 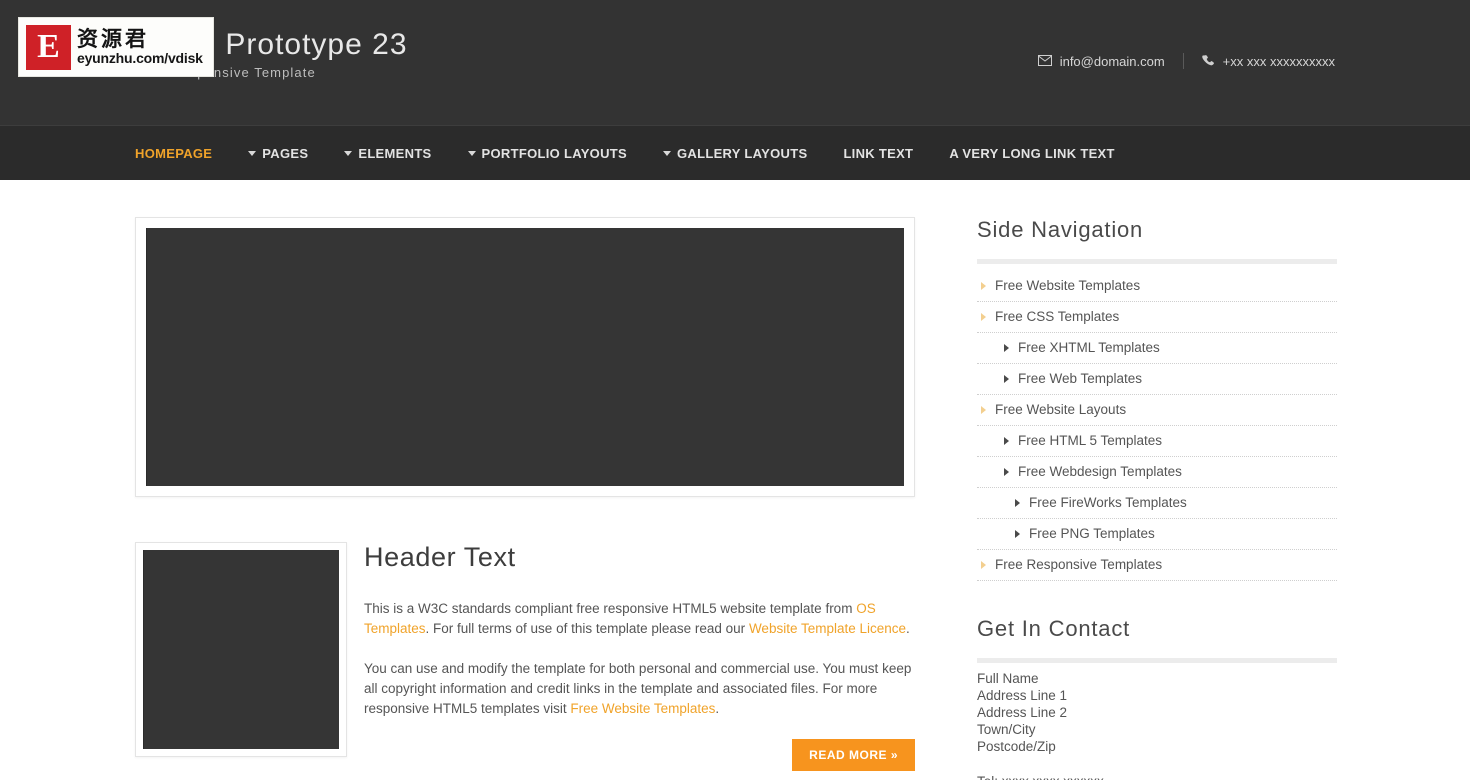 What do you see at coordinates (1157, 261) in the screenshot?
I see `side-navigation-rule` at bounding box center [1157, 261].